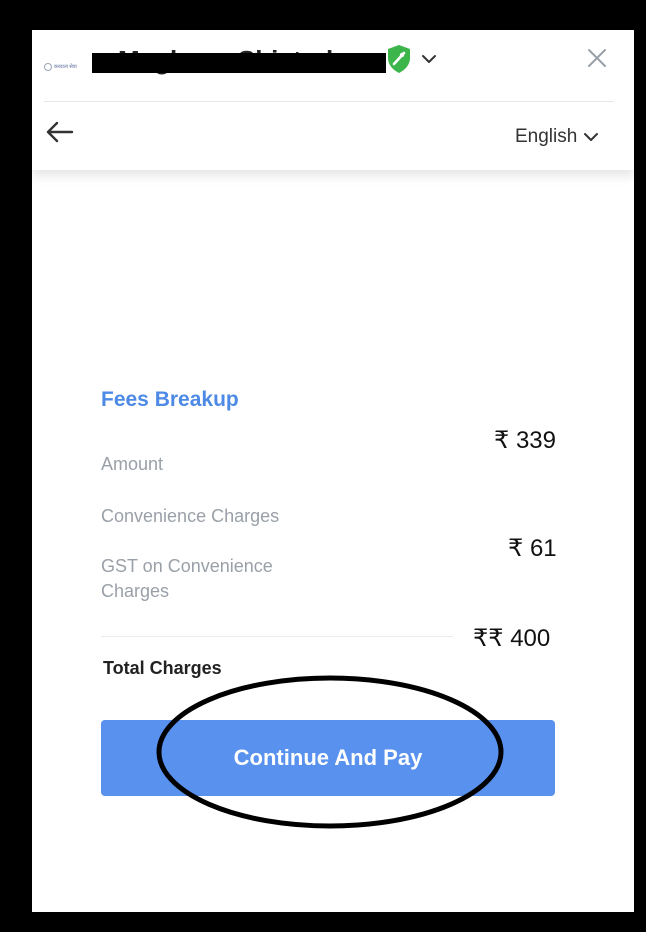 This screenshot has height=932, width=646. I want to click on continue-and-pay-button: Continue And Pay, so click(328, 758).